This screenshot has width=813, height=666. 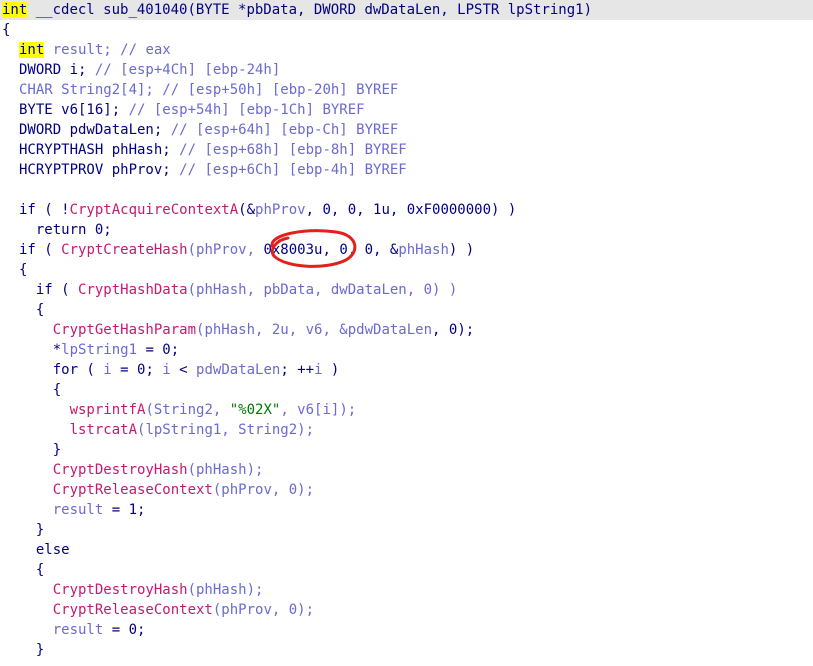 I want to click on code-token: (&, so click(x=247, y=210).